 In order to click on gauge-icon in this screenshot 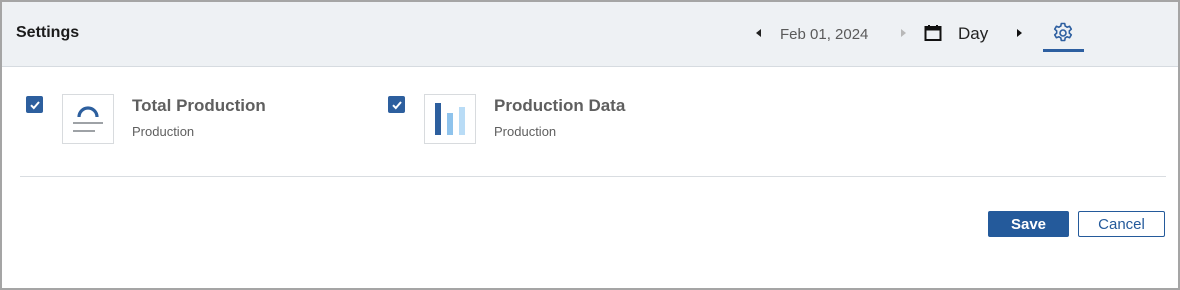, I will do `click(88, 119)`.